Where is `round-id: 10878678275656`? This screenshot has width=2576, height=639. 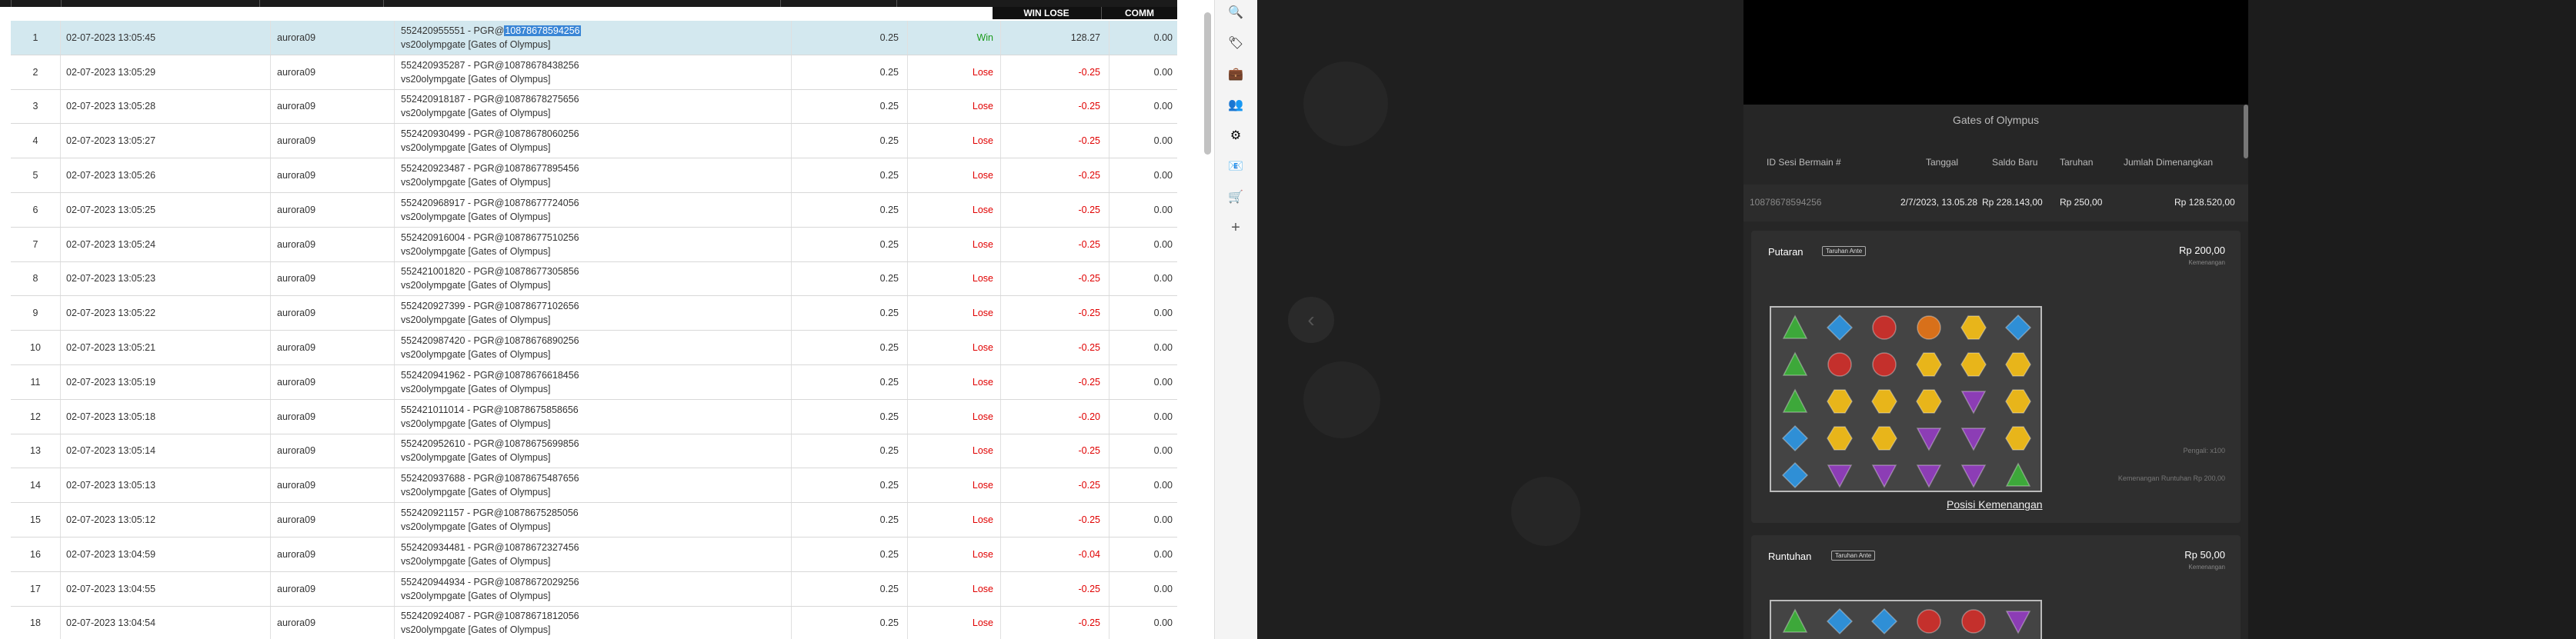 round-id: 10878678275656 is located at coordinates (541, 99).